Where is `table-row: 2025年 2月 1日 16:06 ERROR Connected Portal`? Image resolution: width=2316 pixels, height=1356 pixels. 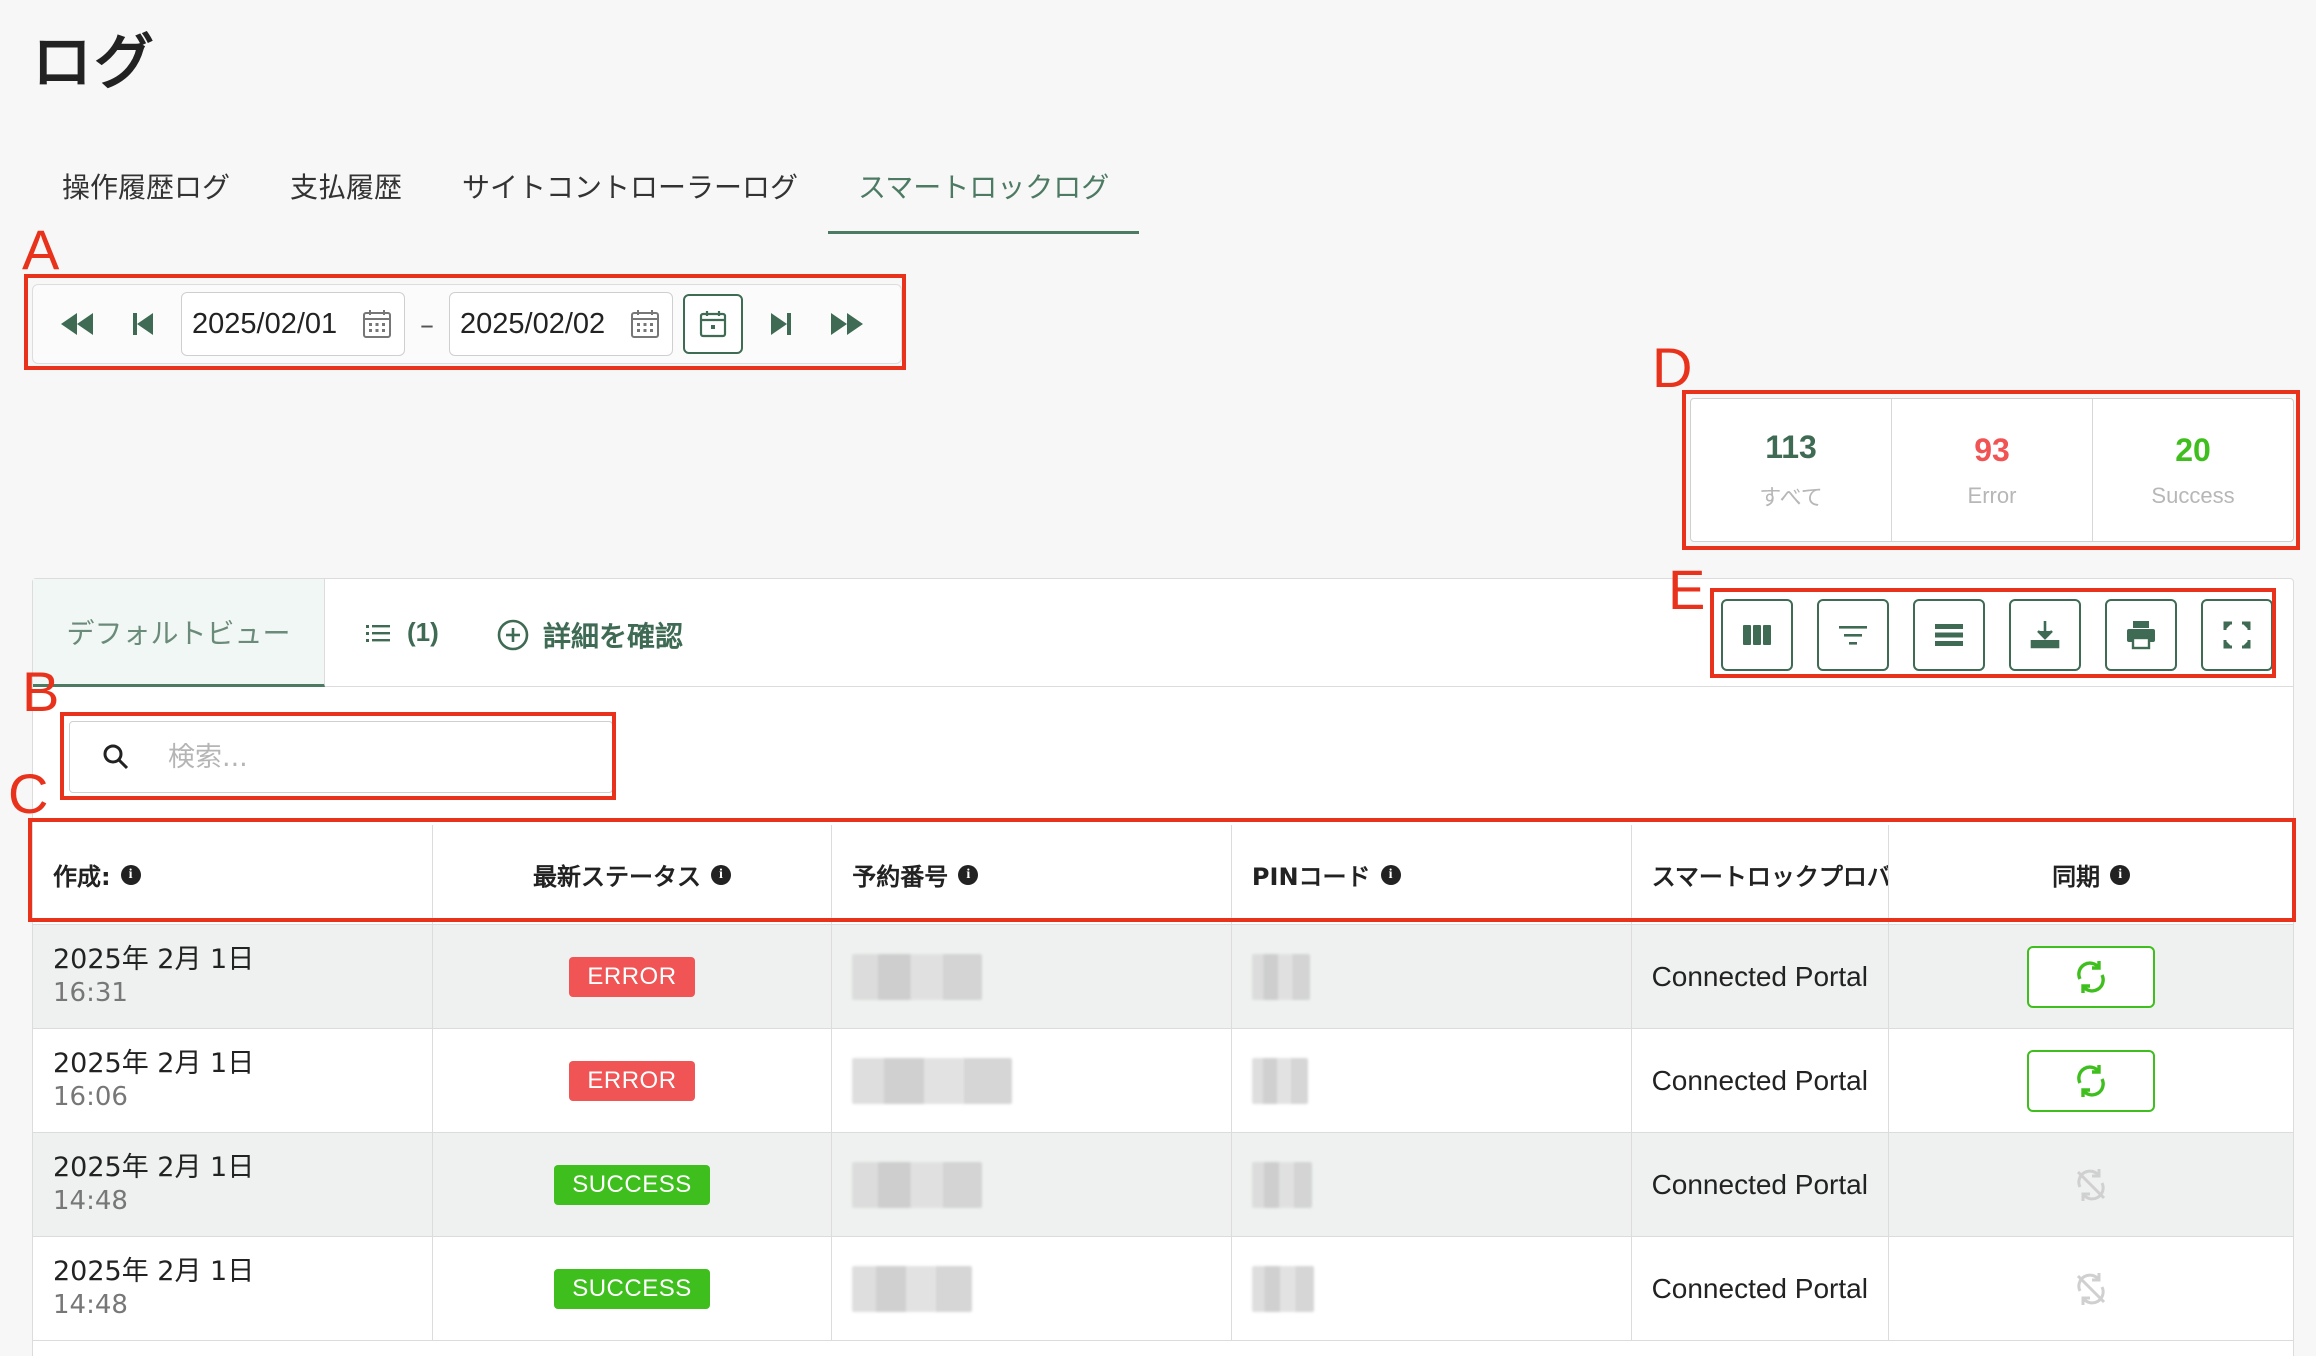
table-row: 2025年 2月 1日 16:06 ERROR Connected Portal is located at coordinates (1163, 1081).